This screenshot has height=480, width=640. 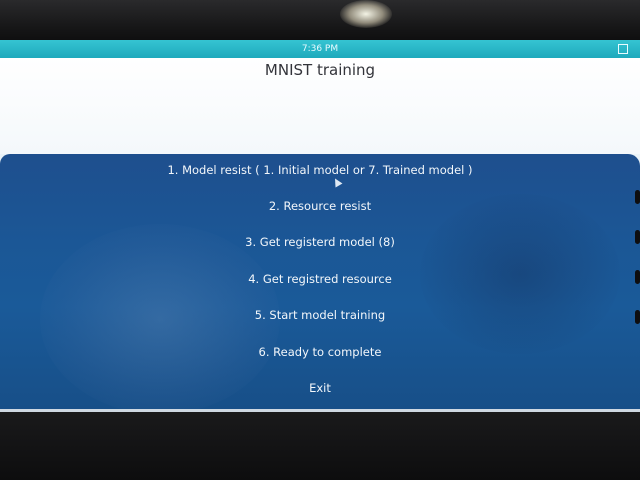 I want to click on menu-item-get-registered-resource: 4. Get registred resource, so click(x=320, y=279).